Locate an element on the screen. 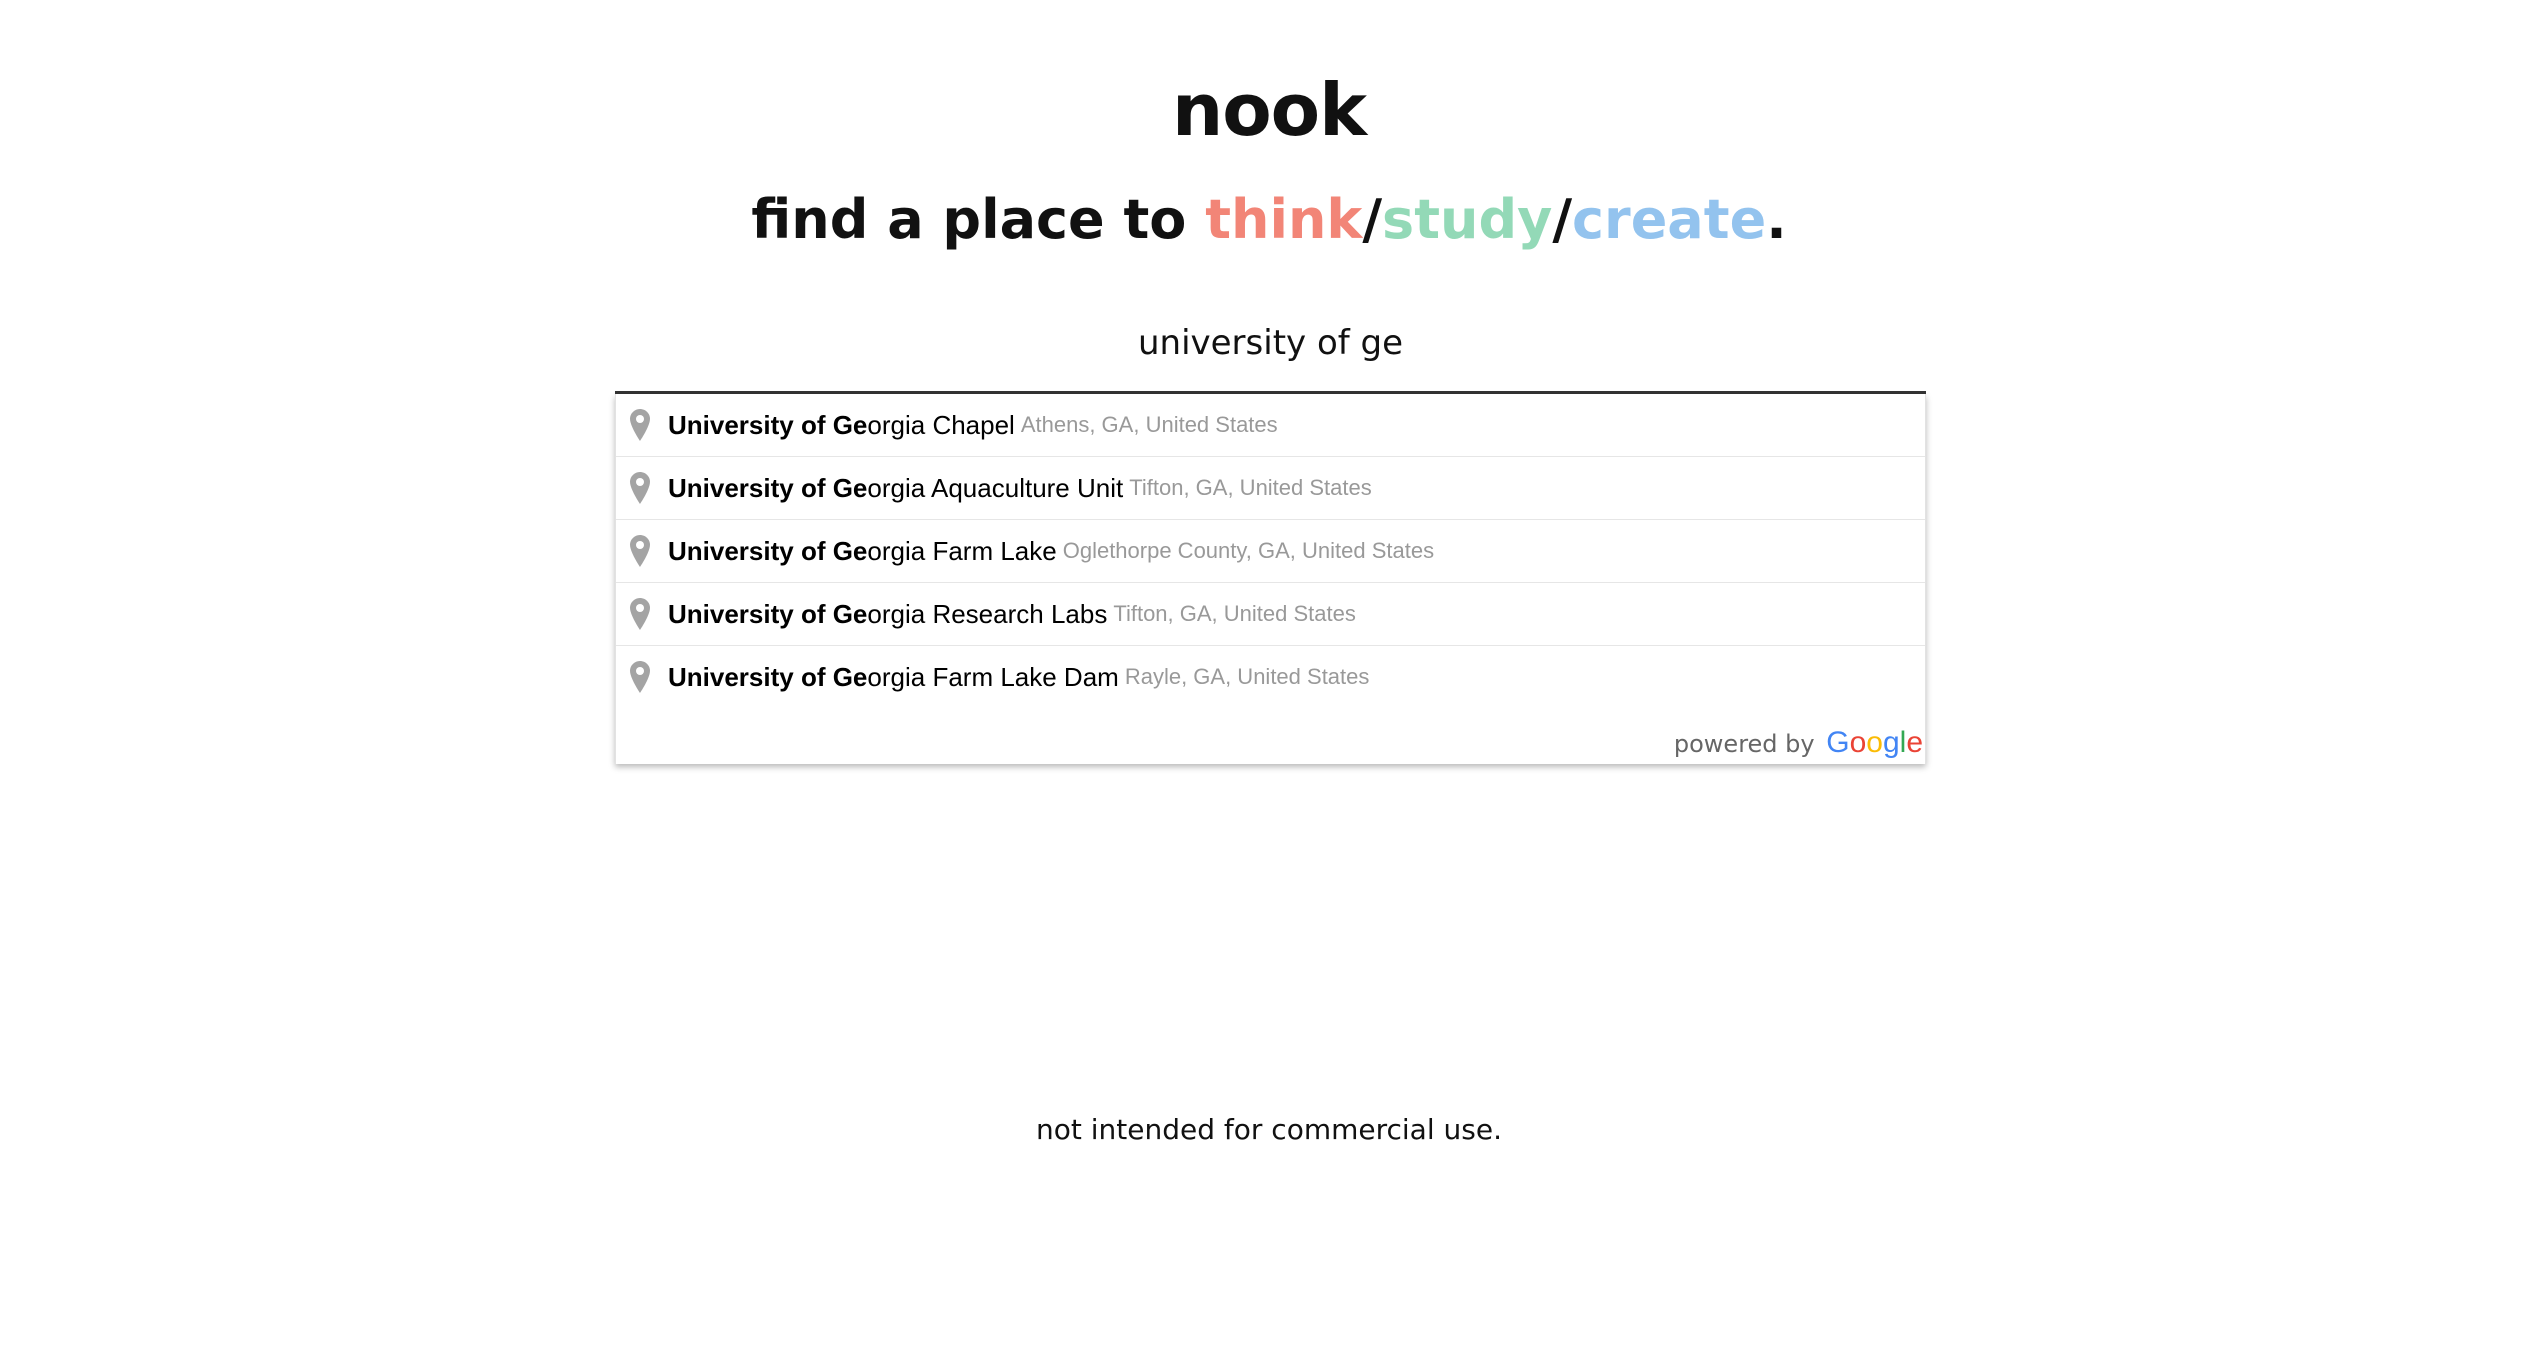 Image resolution: width=2538 pixels, height=1349 pixels. suggestion-rest-text: orgia Research Labs is located at coordinates (987, 613).